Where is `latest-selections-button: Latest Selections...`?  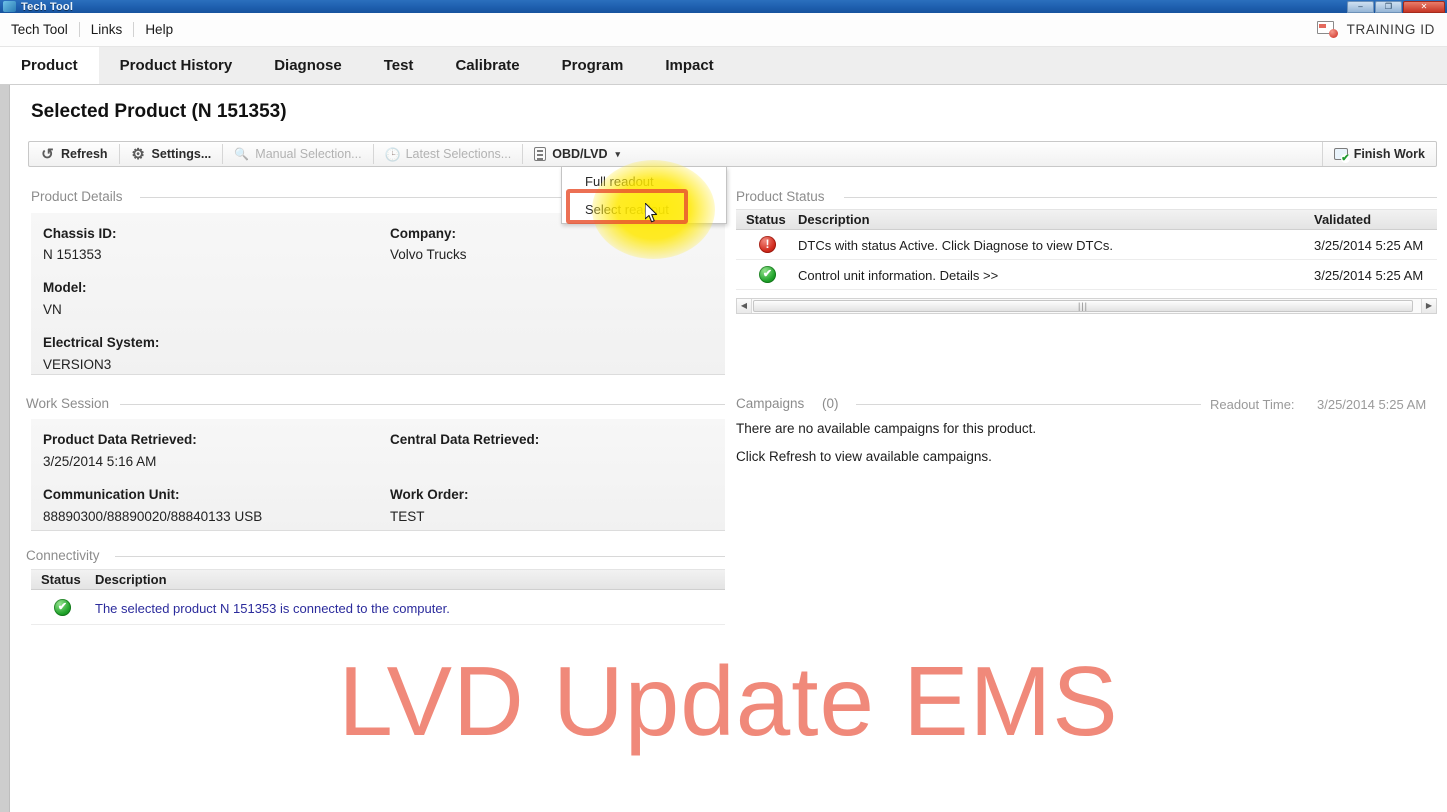 latest-selections-button: Latest Selections... is located at coordinates (448, 154).